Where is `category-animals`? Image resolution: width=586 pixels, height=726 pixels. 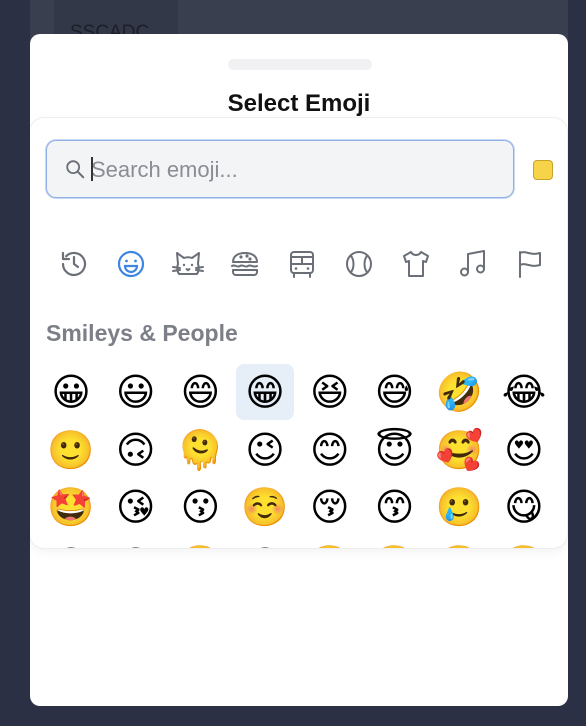 category-animals is located at coordinates (188, 264).